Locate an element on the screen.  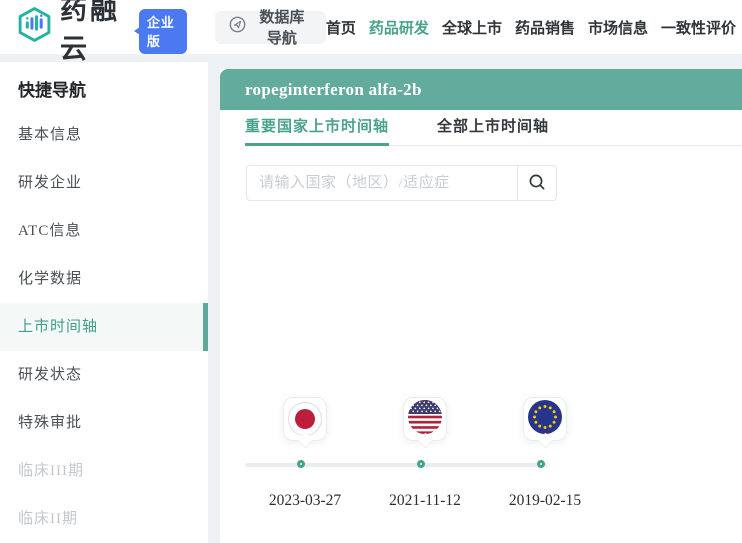
sidebar-item-launch-timeline: 上市时间轴 is located at coordinates (104, 327).